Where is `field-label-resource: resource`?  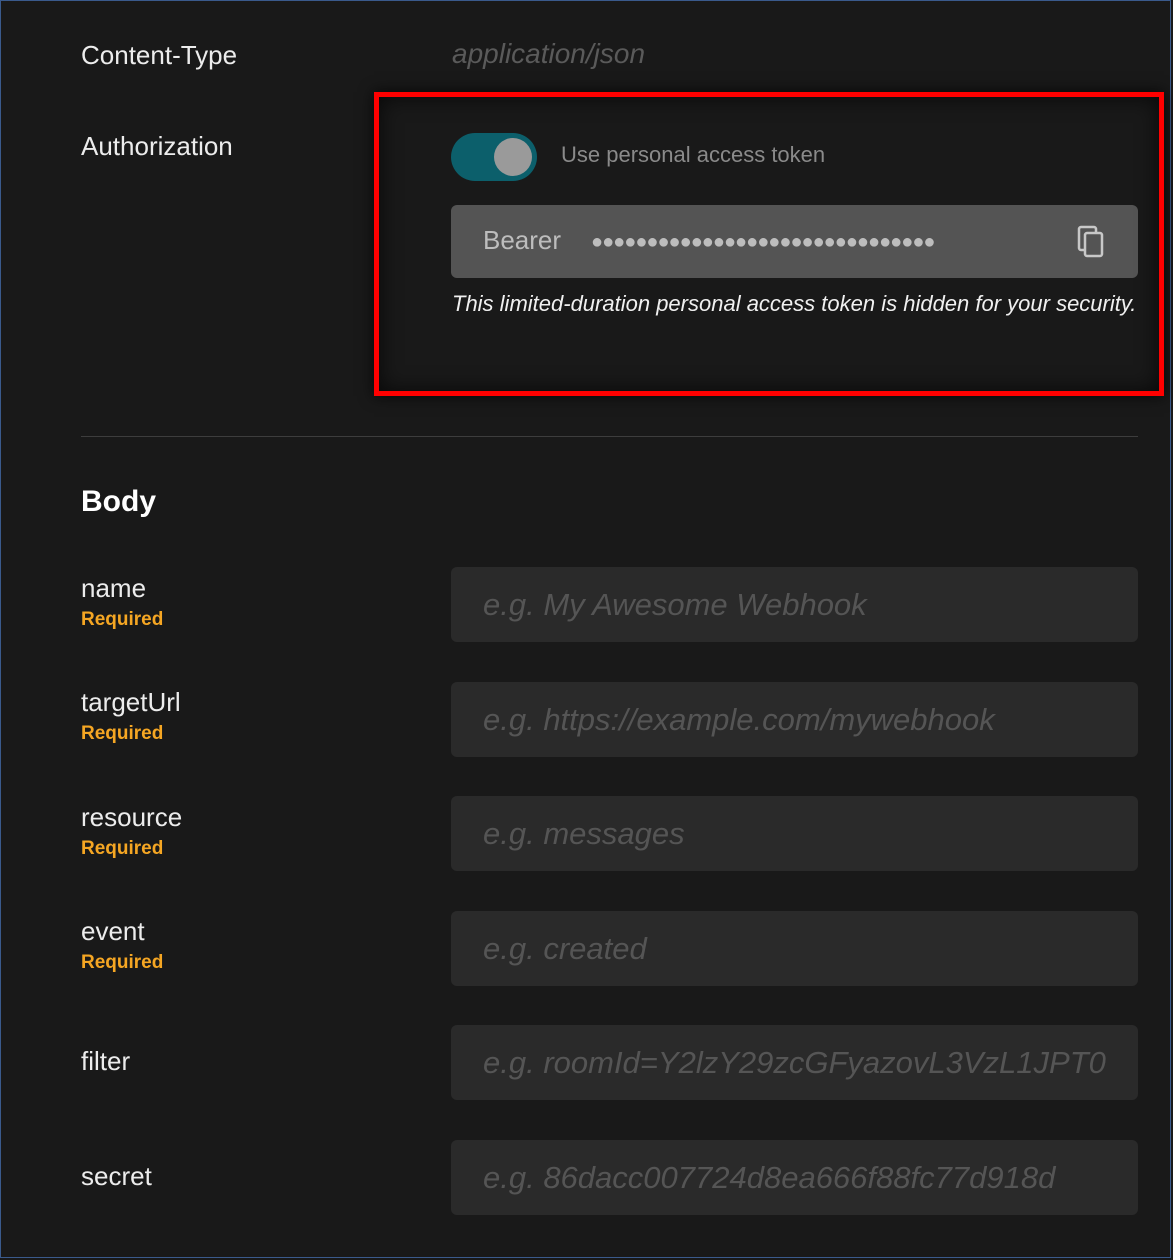
field-label-resource: resource is located at coordinates (132, 817).